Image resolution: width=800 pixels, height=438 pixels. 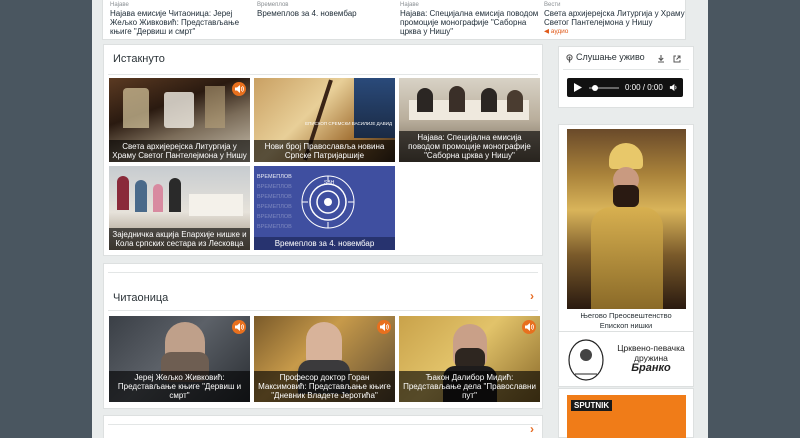 What do you see at coordinates (592, 405) in the screenshot?
I see `sputnik-logo: SPUTNIK` at bounding box center [592, 405].